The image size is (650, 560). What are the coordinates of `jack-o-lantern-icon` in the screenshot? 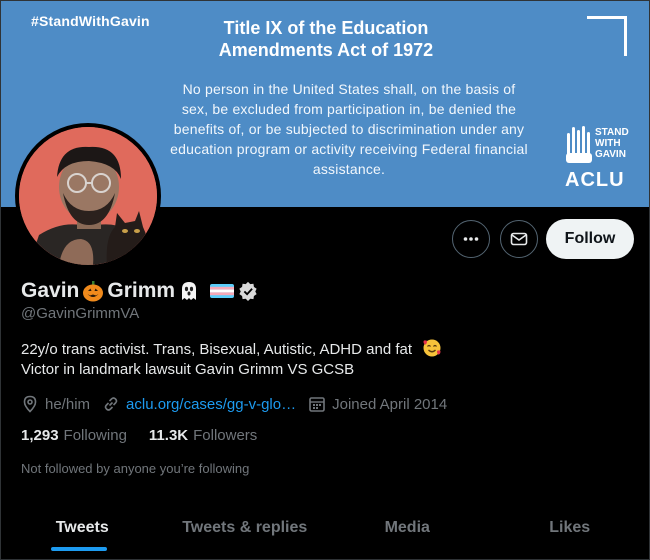 It's located at (93, 291).